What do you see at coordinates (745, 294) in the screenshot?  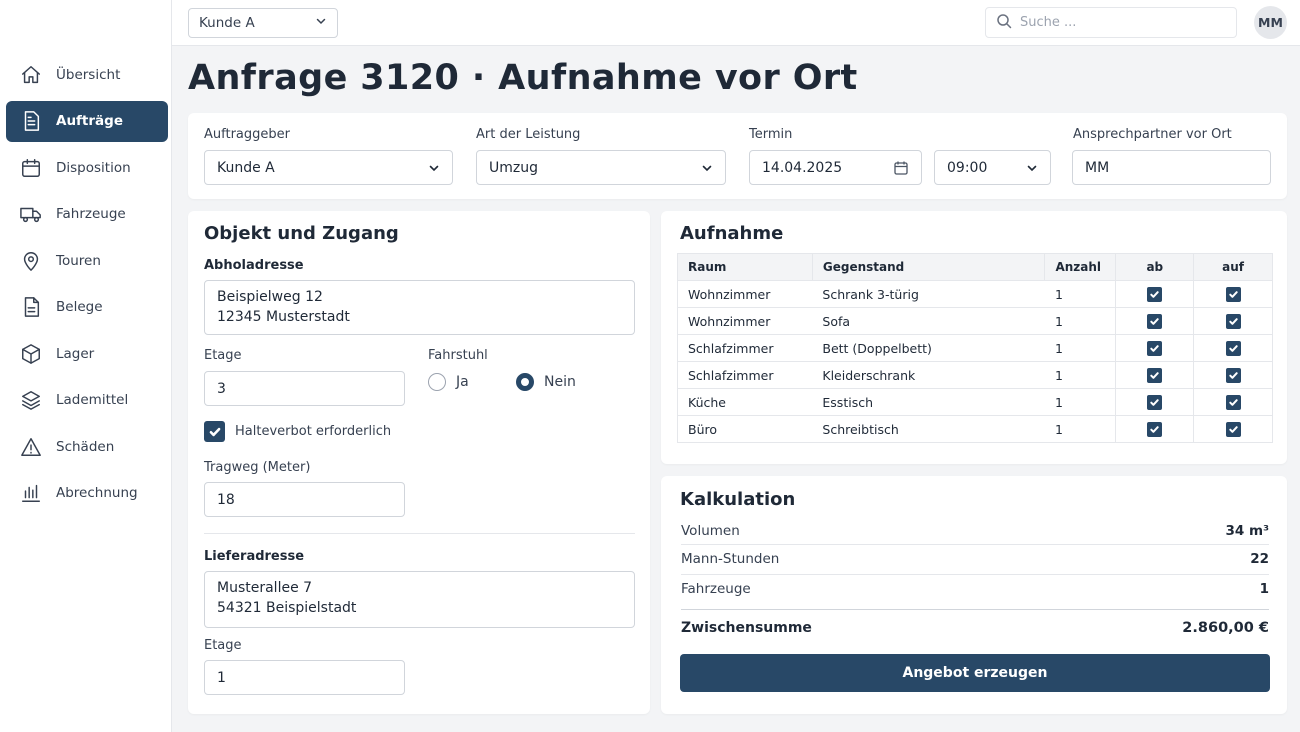 I see `cell-raum: Wohnzimmer` at bounding box center [745, 294].